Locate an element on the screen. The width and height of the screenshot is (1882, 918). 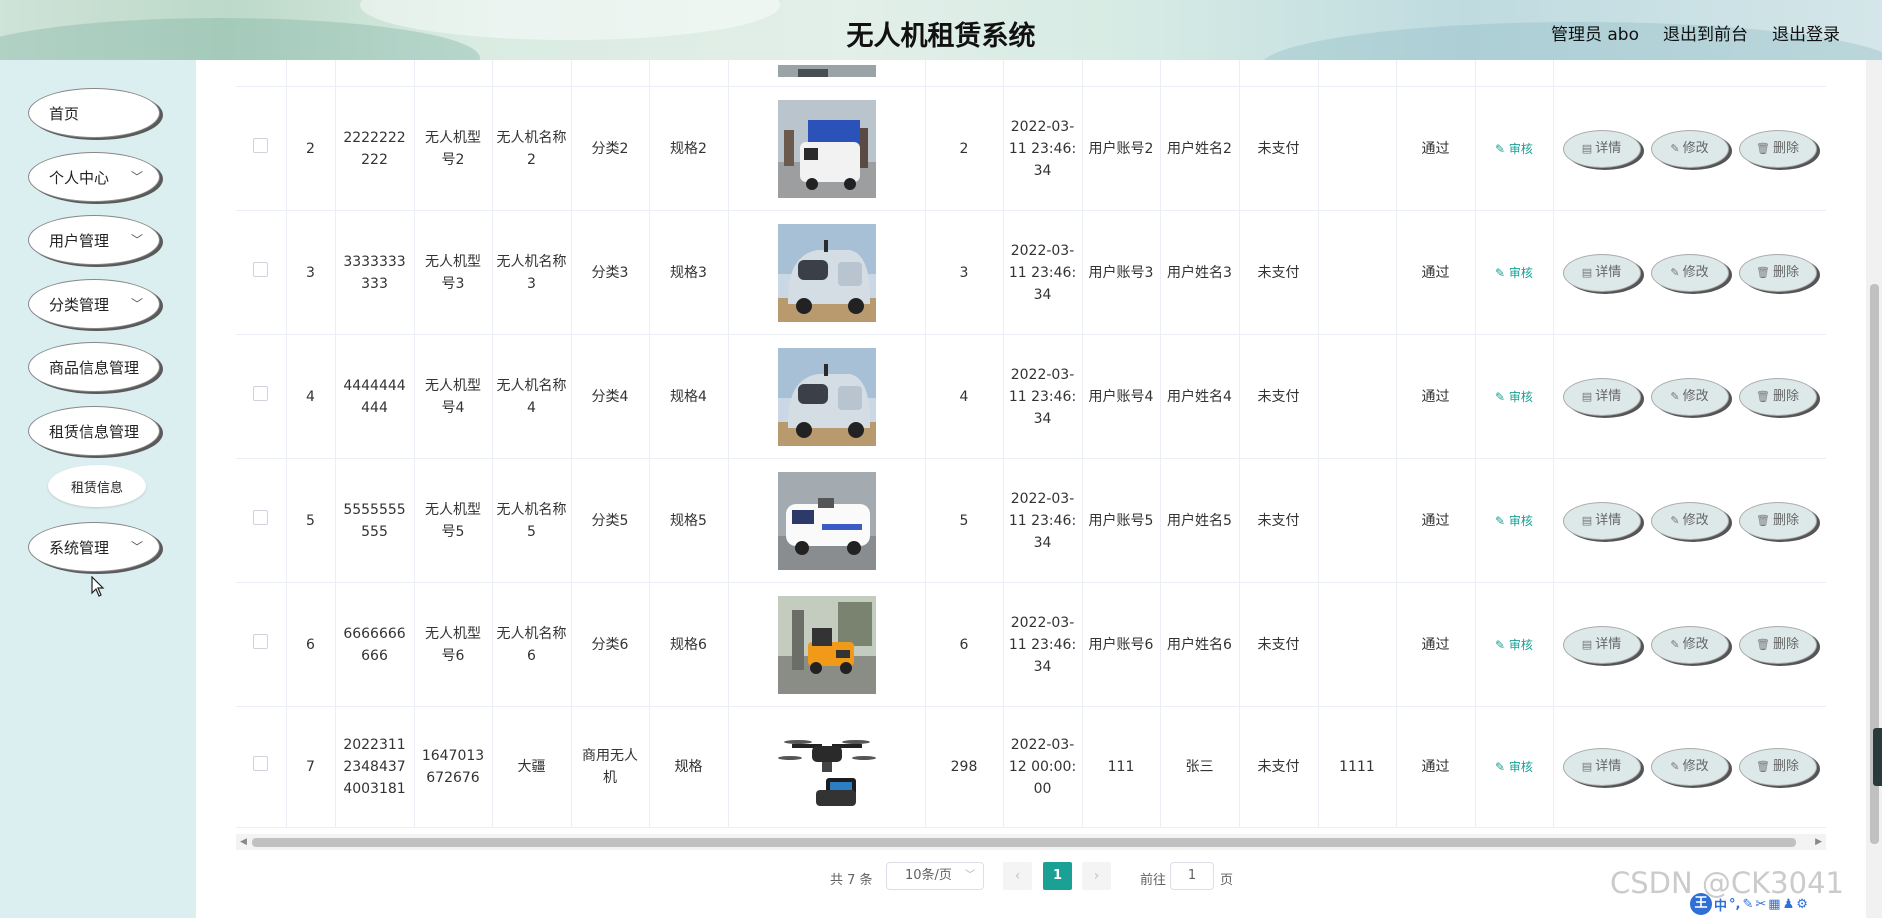
scroll-right-icon: ▶ is located at coordinates (1818, 842).